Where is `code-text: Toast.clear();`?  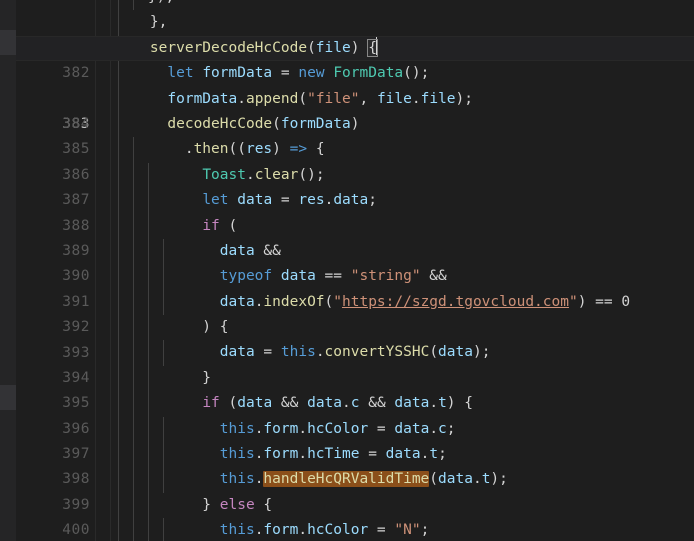
code-text: Toast.clear(); is located at coordinates (263, 174).